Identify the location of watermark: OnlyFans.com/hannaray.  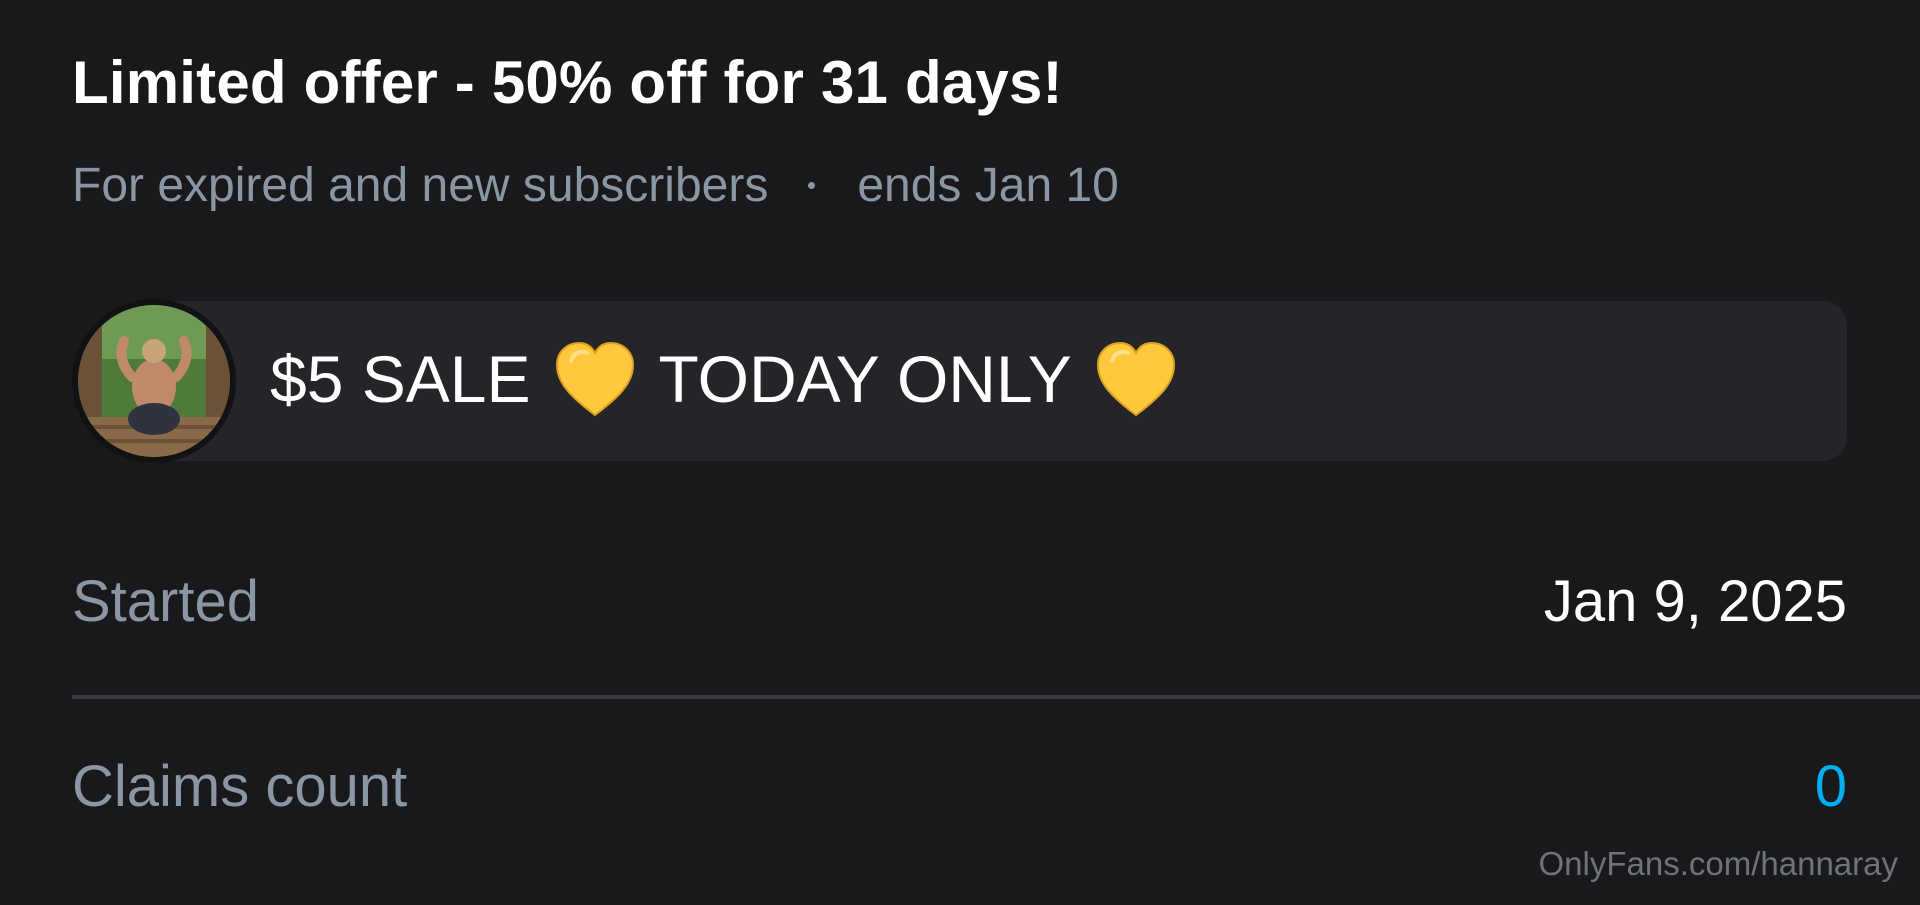
(1718, 863).